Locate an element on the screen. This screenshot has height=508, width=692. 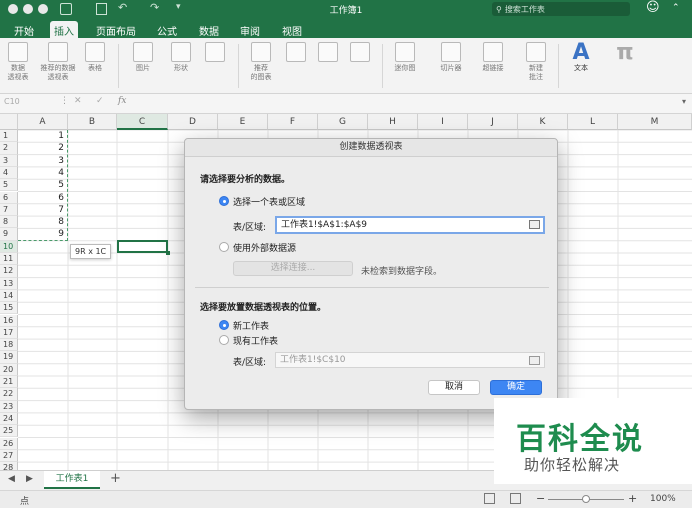
column-header-L: L is located at coordinates (593, 122).